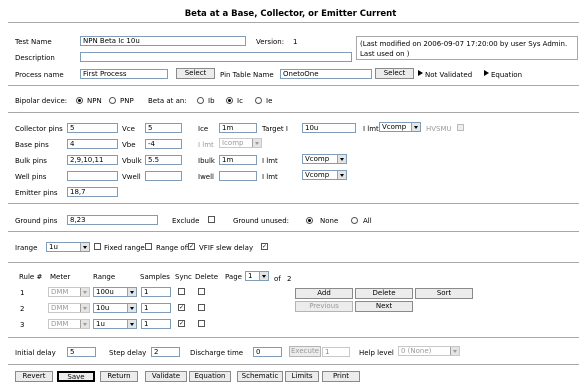 This screenshot has width=581, height=384. I want to click on pin-table-input: OnetoOne, so click(326, 74).